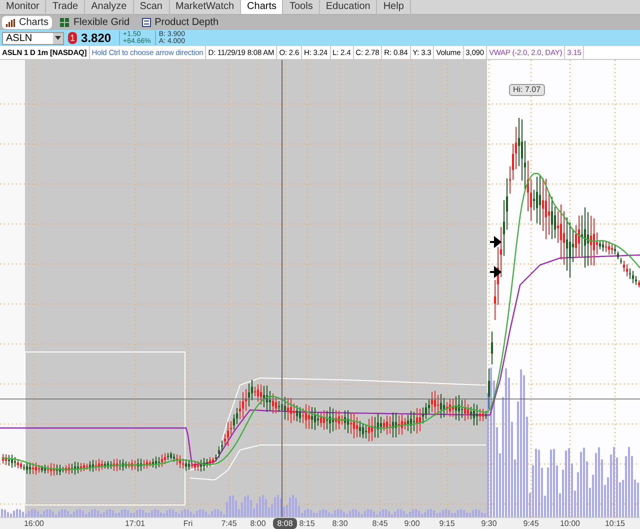 The height and width of the screenshot is (529, 640). What do you see at coordinates (96, 38) in the screenshot?
I see `last-price: 3.820` at bounding box center [96, 38].